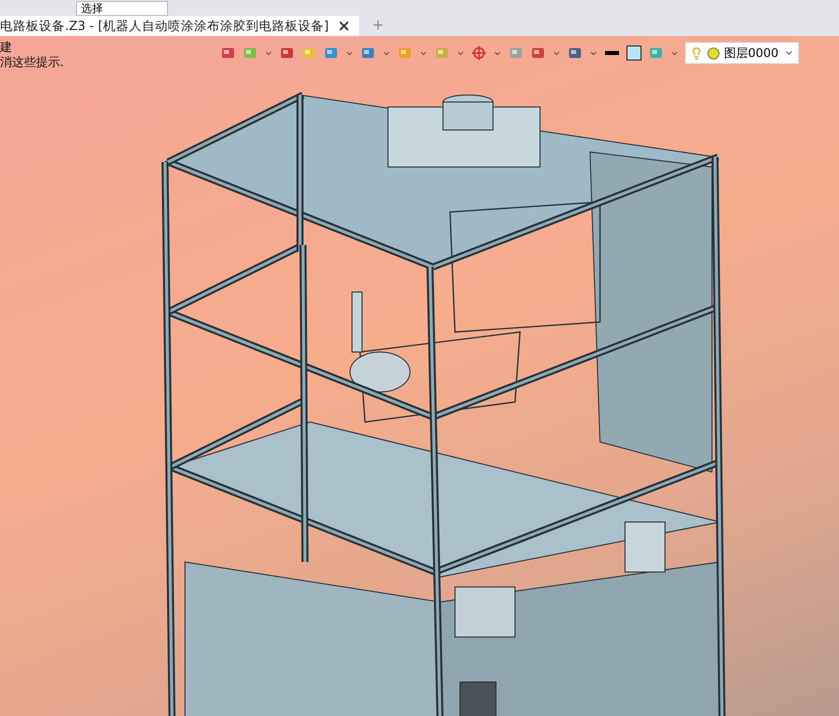  What do you see at coordinates (742, 53) in the screenshot?
I see `layer-dropdown: 图层0000` at bounding box center [742, 53].